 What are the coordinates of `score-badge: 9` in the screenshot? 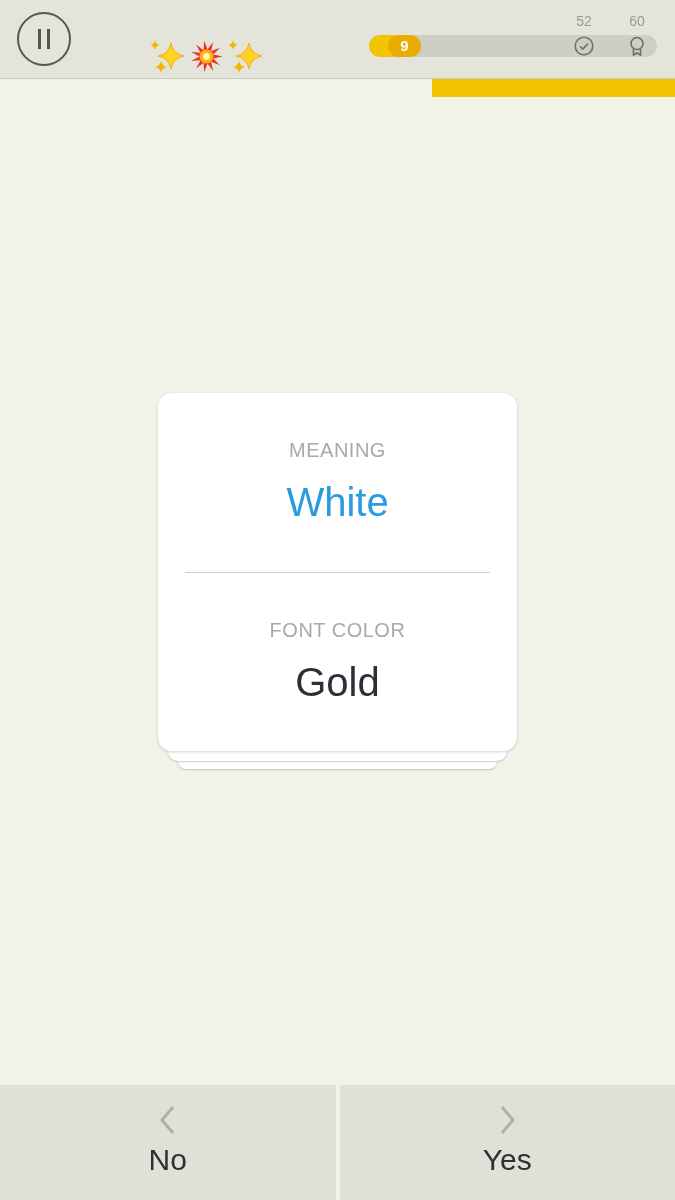 It's located at (404, 46).